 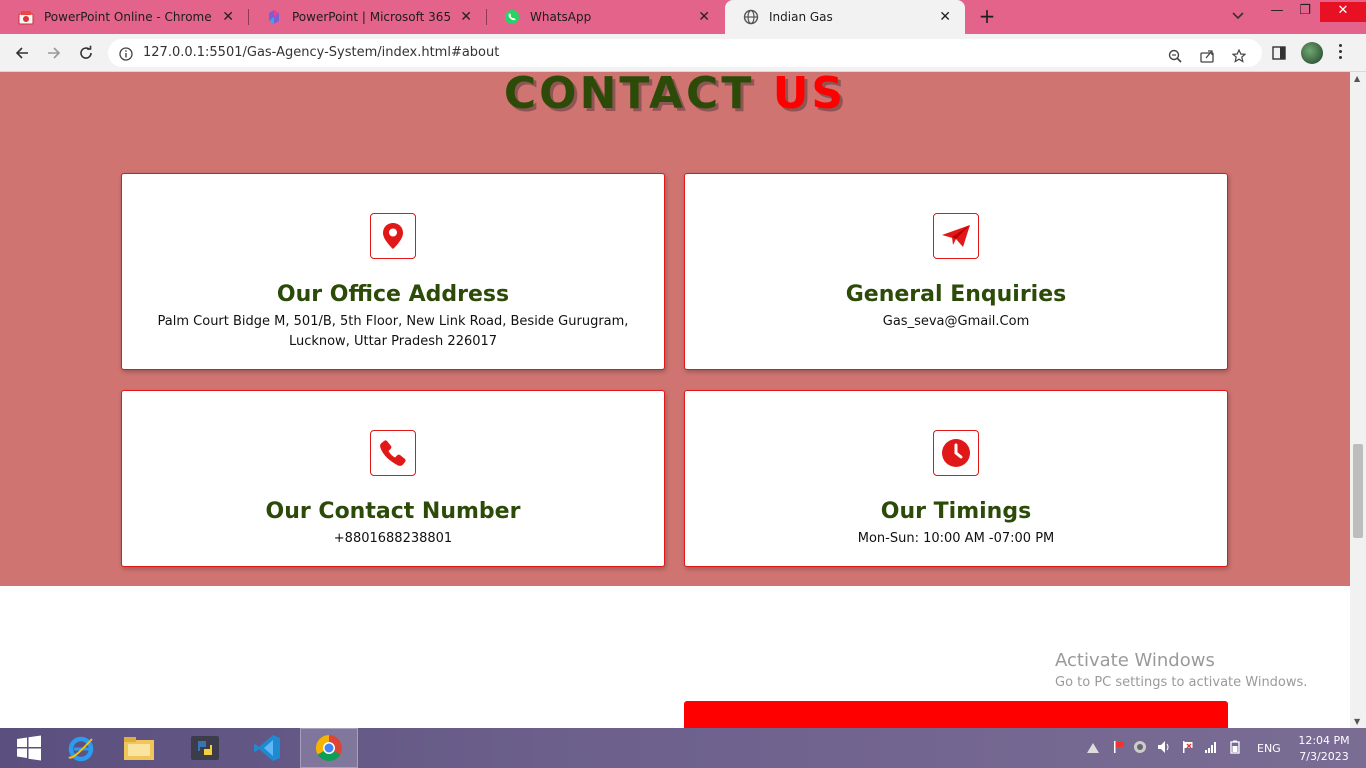 I want to click on close-window-button: ✕, so click(x=1343, y=12).